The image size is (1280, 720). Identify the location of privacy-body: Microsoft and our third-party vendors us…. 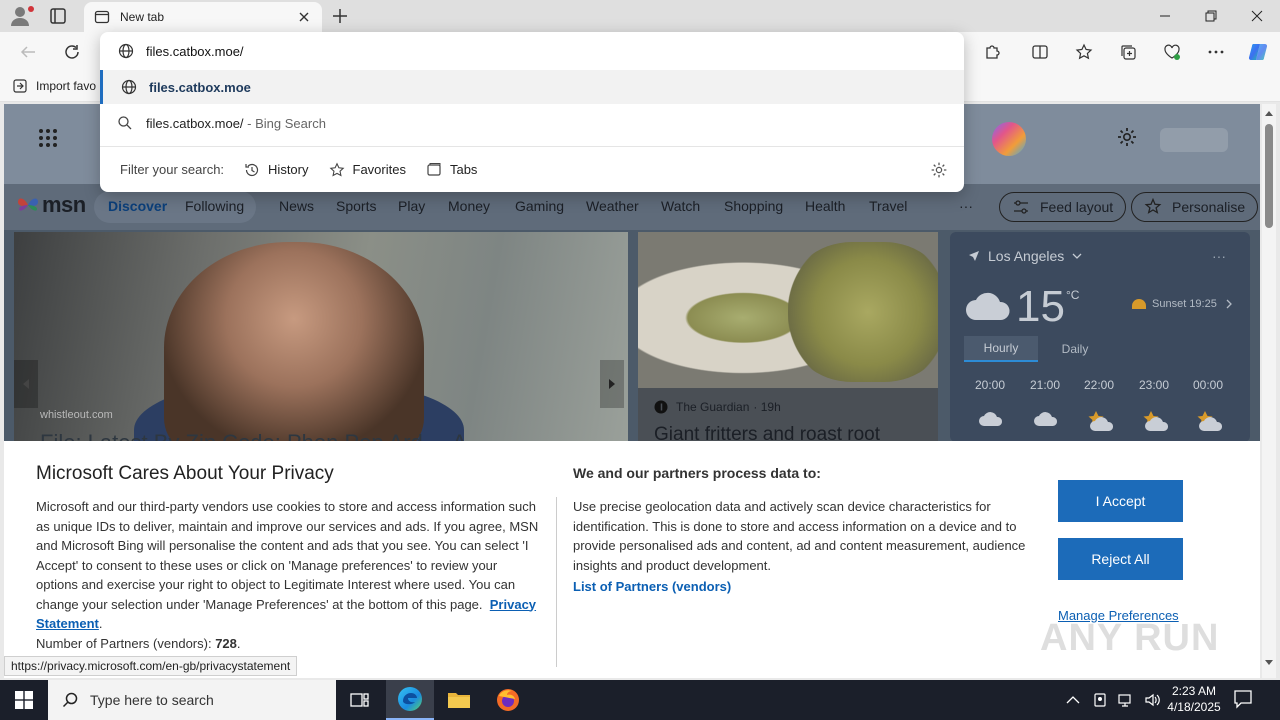
(287, 575).